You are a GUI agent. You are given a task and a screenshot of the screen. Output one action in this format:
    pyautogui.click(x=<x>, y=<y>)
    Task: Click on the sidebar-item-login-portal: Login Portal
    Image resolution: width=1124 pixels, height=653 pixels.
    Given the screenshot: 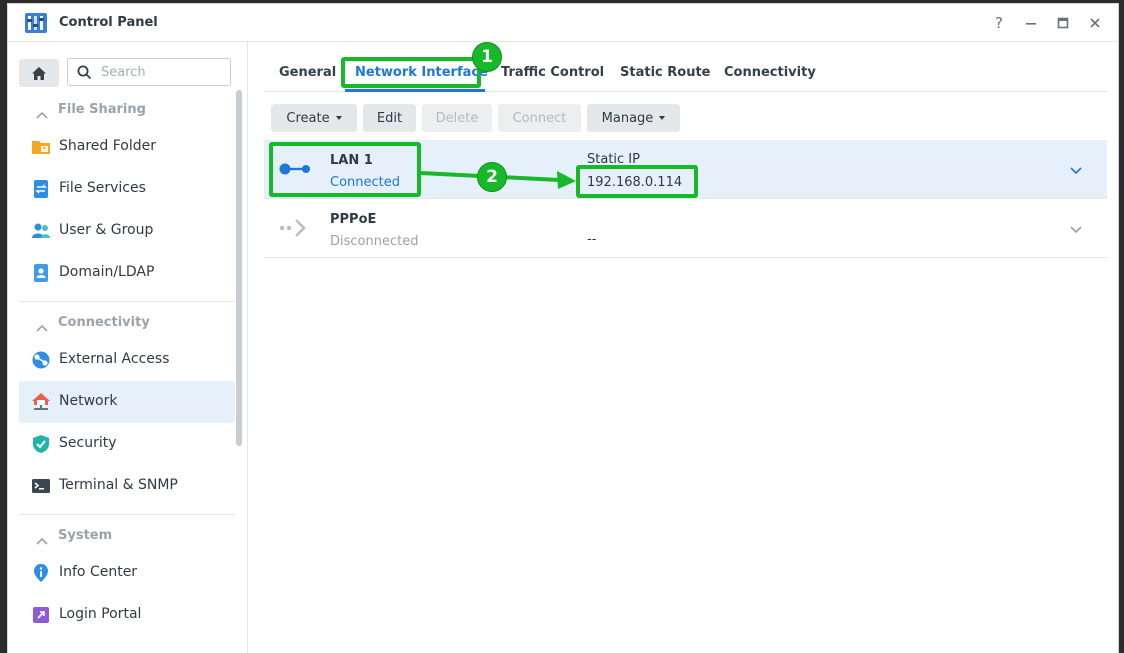 What is the action you would take?
    pyautogui.click(x=127, y=615)
    